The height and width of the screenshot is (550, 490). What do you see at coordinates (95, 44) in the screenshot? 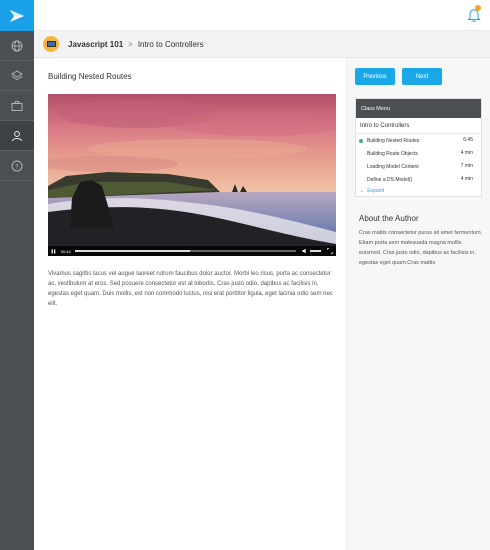
I see `breadcrumb-course: Javascript 101` at bounding box center [95, 44].